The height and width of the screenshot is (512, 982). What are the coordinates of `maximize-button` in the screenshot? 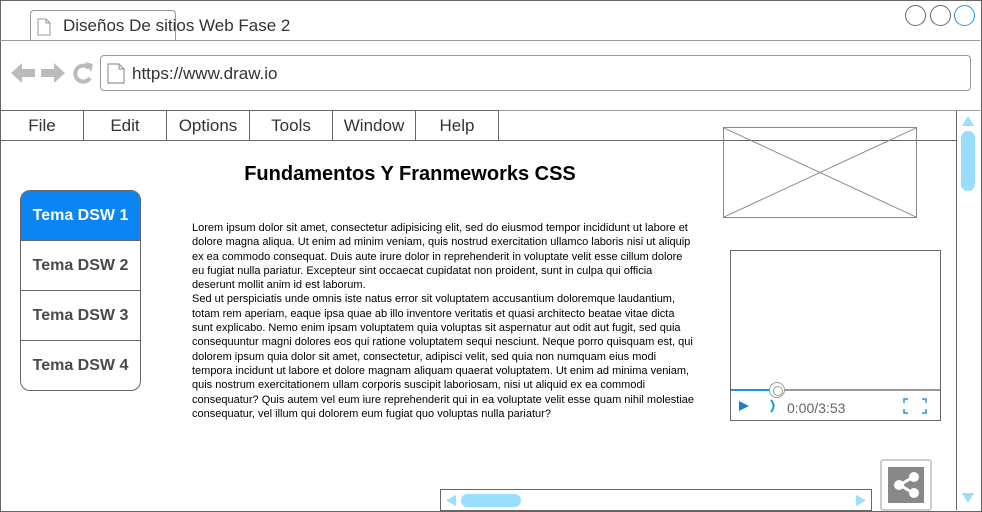 It's located at (940, 15).